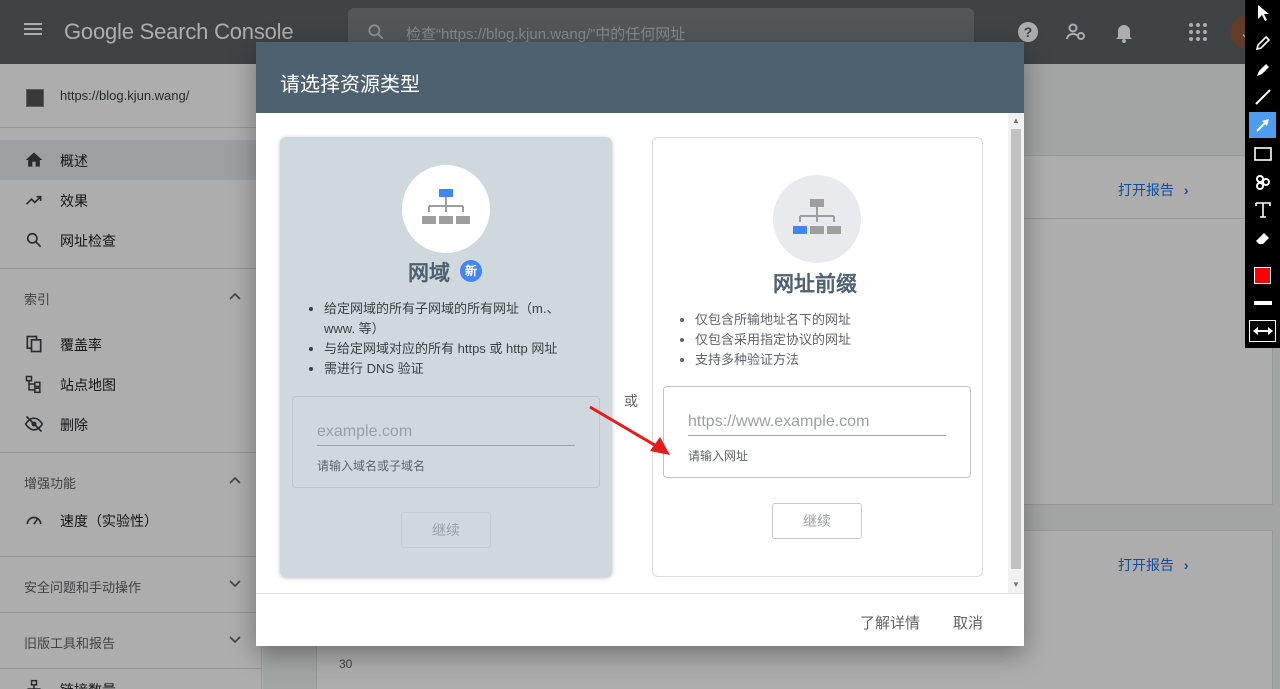  I want to click on pencil-icon, so click(1262, 43).